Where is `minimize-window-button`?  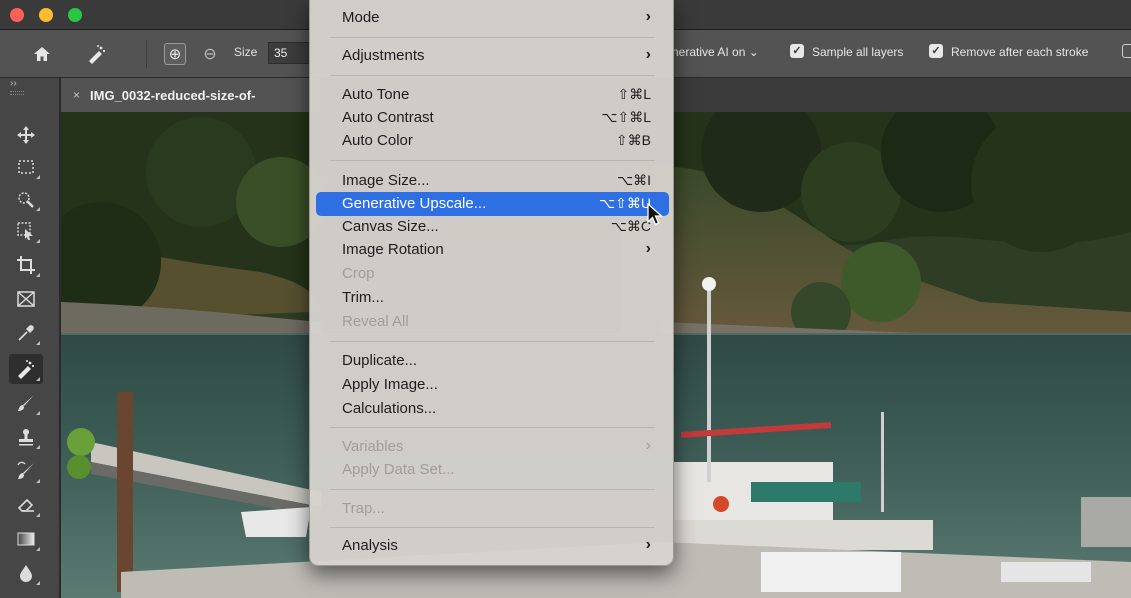
minimize-window-button is located at coordinates (46, 15).